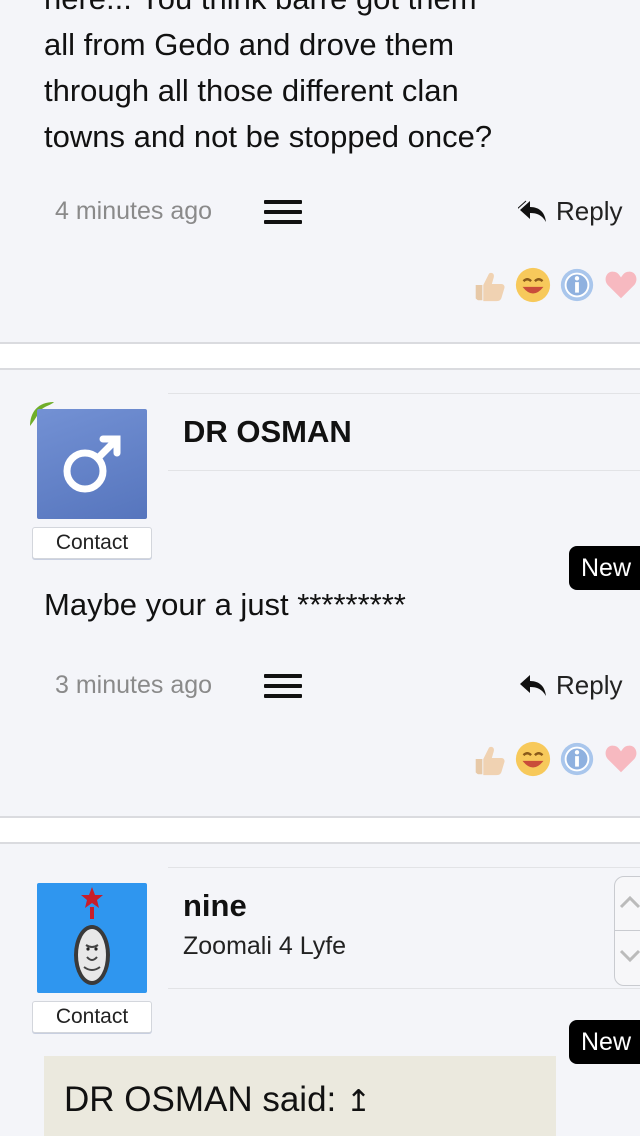 The height and width of the screenshot is (1136, 640). What do you see at coordinates (251, 90) in the screenshot?
I see `post-text-line: through all those different clan` at bounding box center [251, 90].